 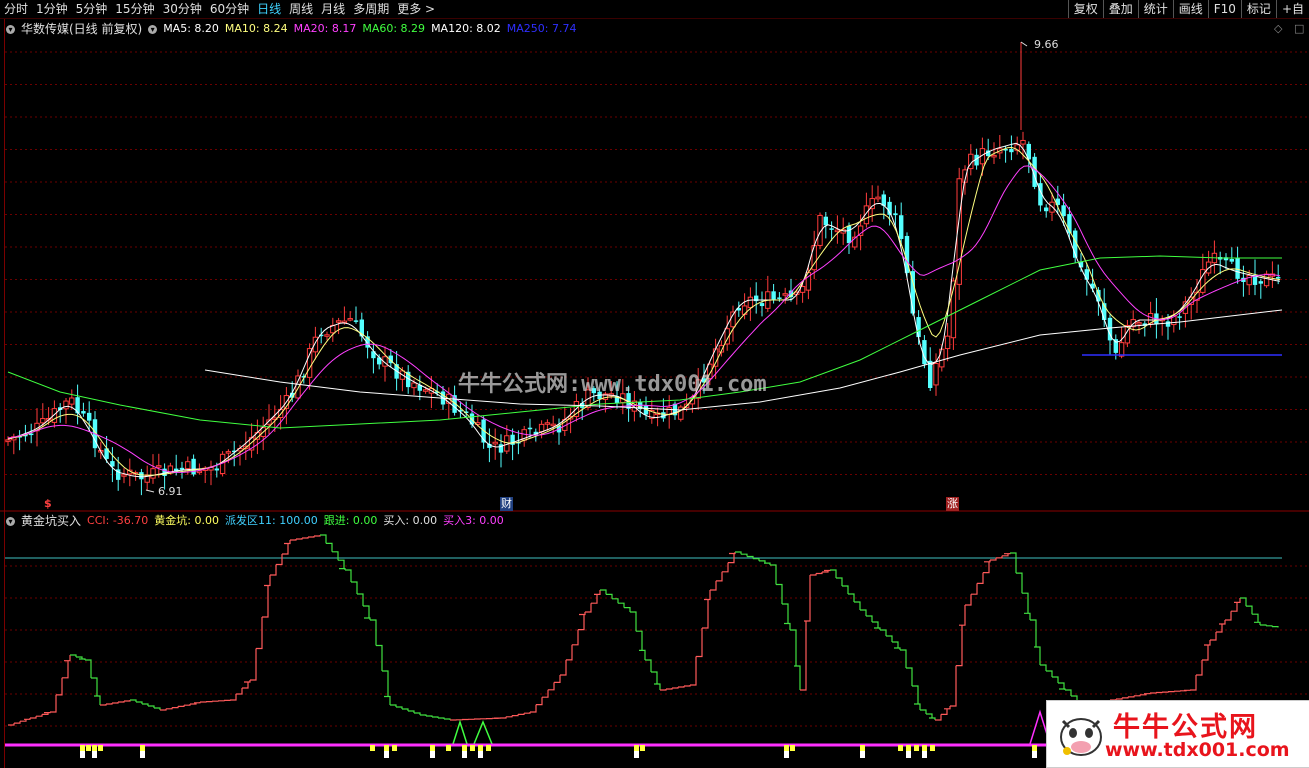 I want to click on indicator-legend-0: CCI: -36.70, so click(x=118, y=520).